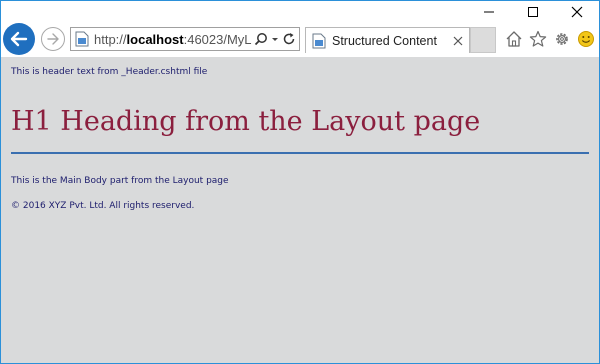  I want to click on url-text: http://localhost:46023/MyLayc, so click(173, 39).